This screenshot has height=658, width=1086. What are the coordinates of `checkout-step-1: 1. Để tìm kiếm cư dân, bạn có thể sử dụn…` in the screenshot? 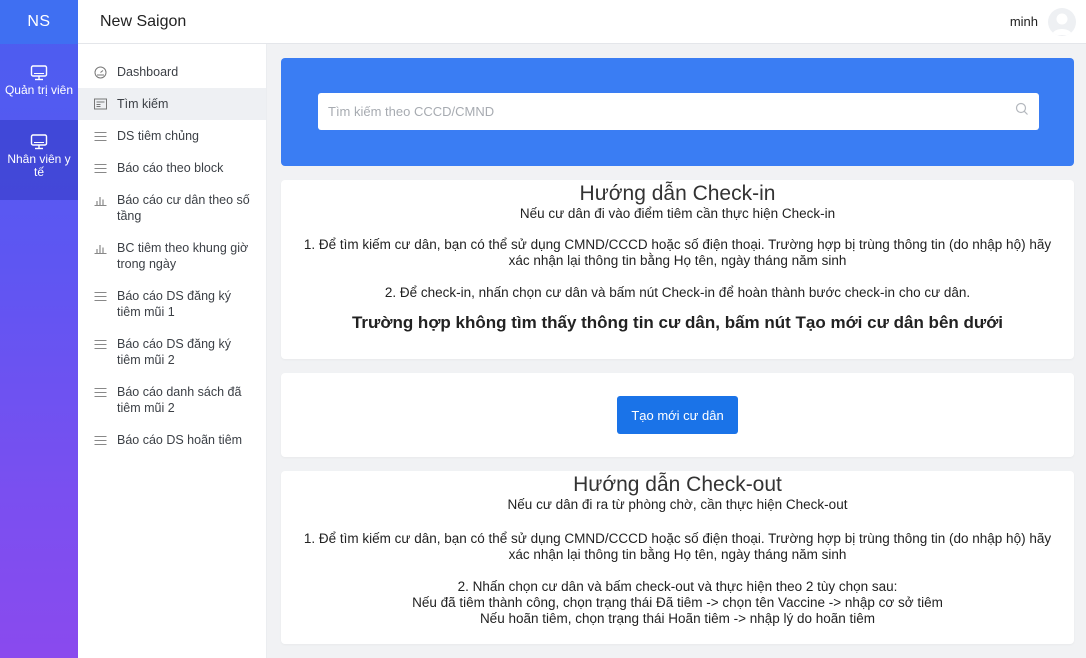 It's located at (677, 546).